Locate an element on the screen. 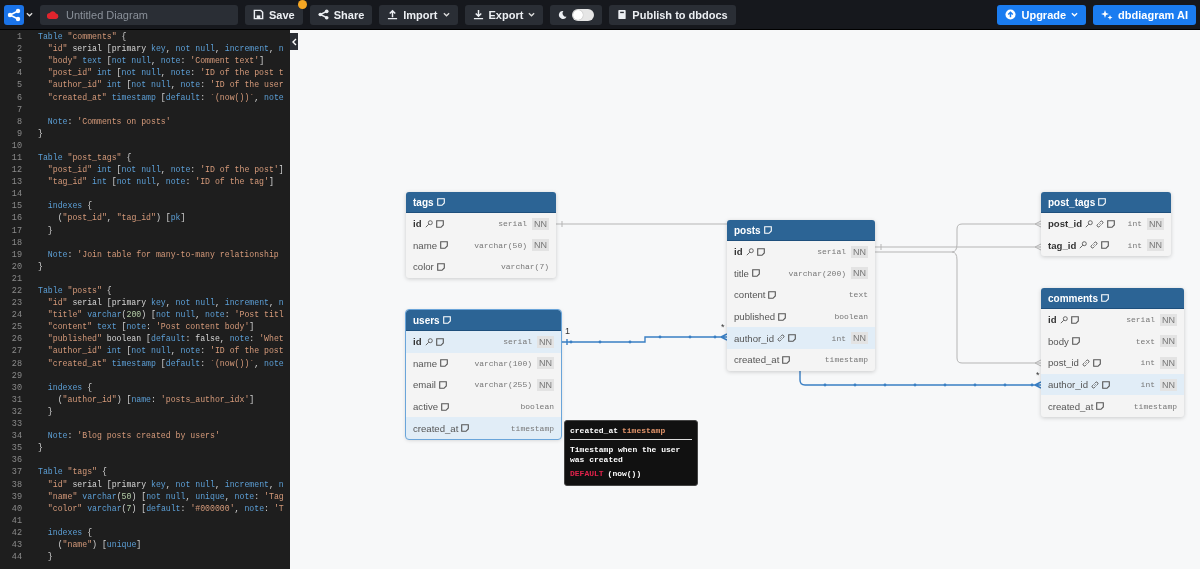 Image resolution: width=1200 pixels, height=569 pixels. code-line: "author_id" int [not null, note: 'ID of the post is located at coordinates (165, 351).